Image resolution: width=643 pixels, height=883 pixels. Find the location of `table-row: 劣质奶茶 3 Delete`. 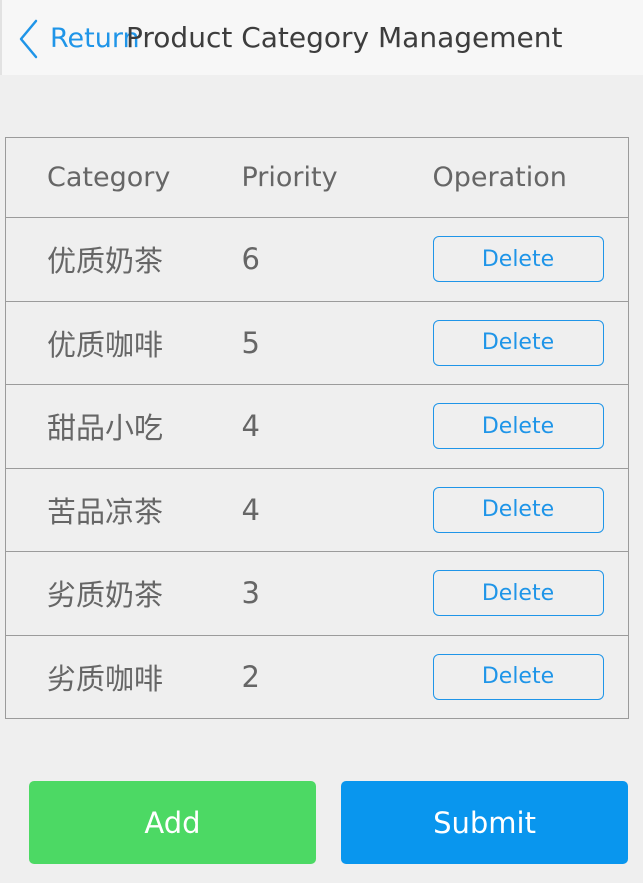

table-row: 劣质奶茶 3 Delete is located at coordinates (317, 594).